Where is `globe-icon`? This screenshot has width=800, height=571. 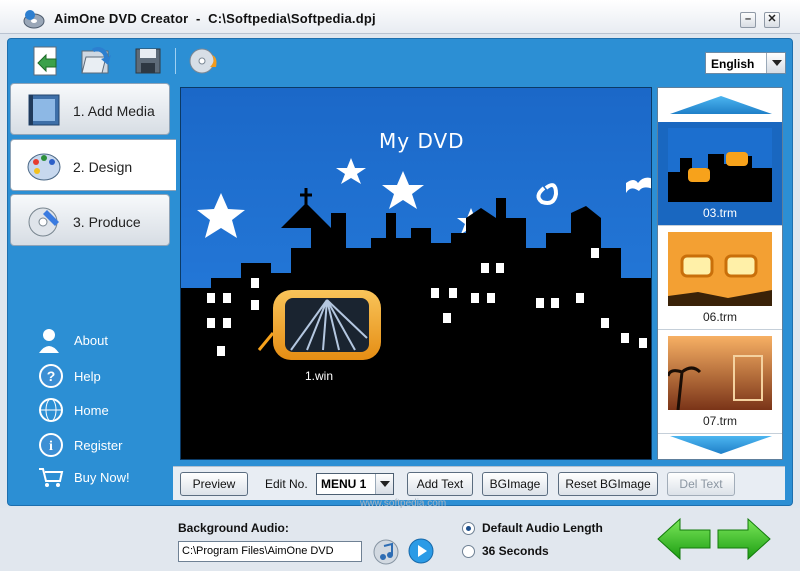 globe-icon is located at coordinates (51, 410).